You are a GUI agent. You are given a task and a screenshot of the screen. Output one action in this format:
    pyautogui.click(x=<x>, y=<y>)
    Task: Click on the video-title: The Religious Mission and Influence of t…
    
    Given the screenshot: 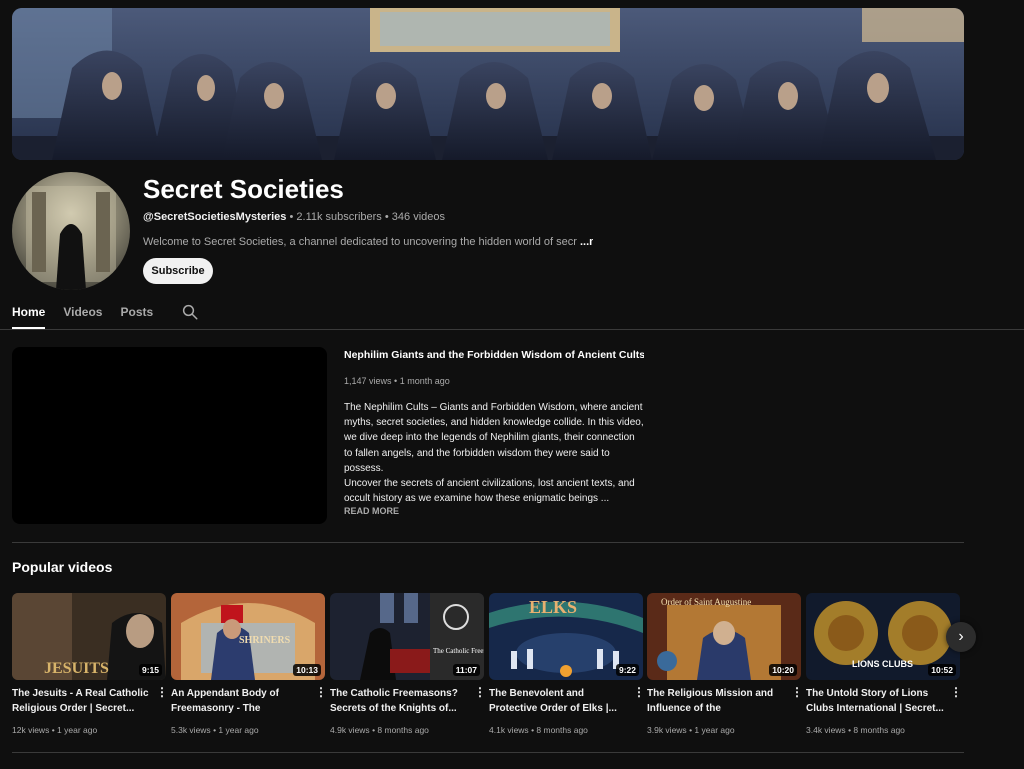 What is the action you would take?
    pyautogui.click(x=717, y=701)
    